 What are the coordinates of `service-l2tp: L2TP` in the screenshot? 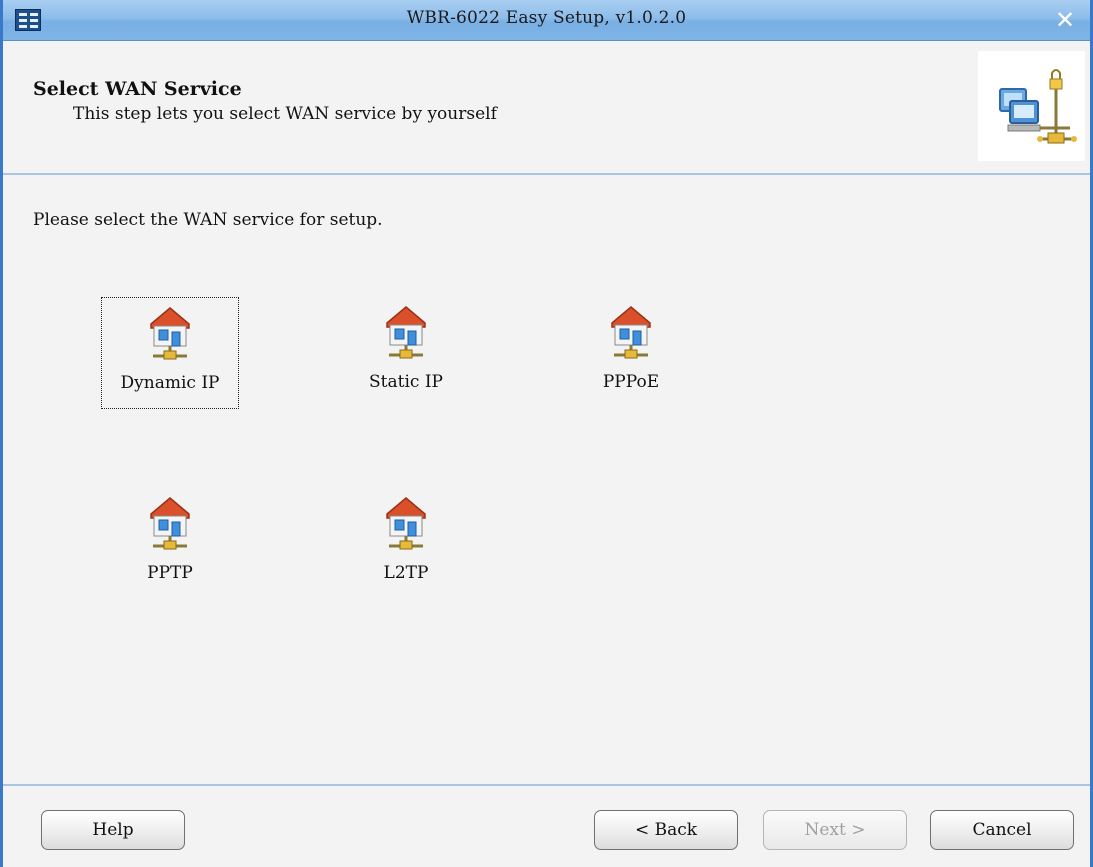 It's located at (406, 544).